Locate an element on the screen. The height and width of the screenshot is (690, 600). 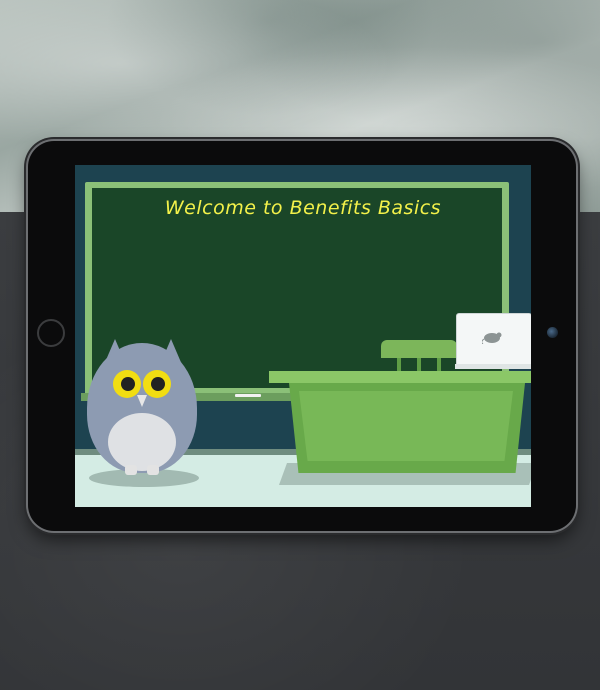
camera-icon is located at coordinates (552, 332).